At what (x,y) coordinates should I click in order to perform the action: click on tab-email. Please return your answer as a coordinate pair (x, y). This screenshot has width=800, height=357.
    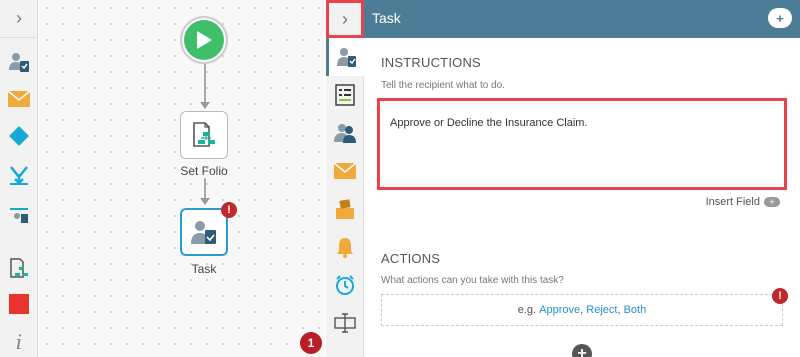
    Looking at the image, I should click on (345, 171).